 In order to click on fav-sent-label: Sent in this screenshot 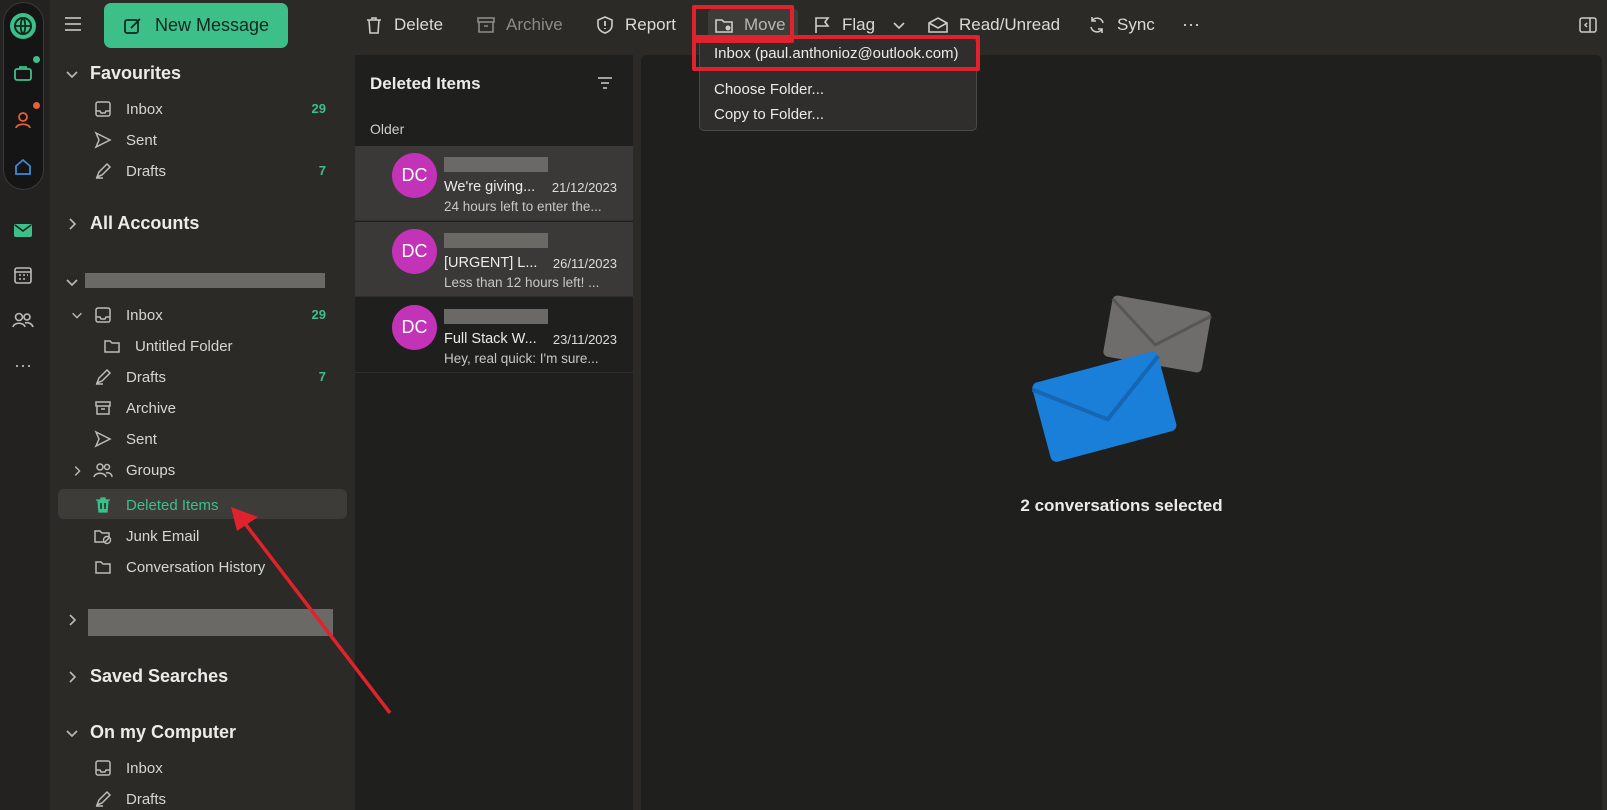, I will do `click(141, 140)`.